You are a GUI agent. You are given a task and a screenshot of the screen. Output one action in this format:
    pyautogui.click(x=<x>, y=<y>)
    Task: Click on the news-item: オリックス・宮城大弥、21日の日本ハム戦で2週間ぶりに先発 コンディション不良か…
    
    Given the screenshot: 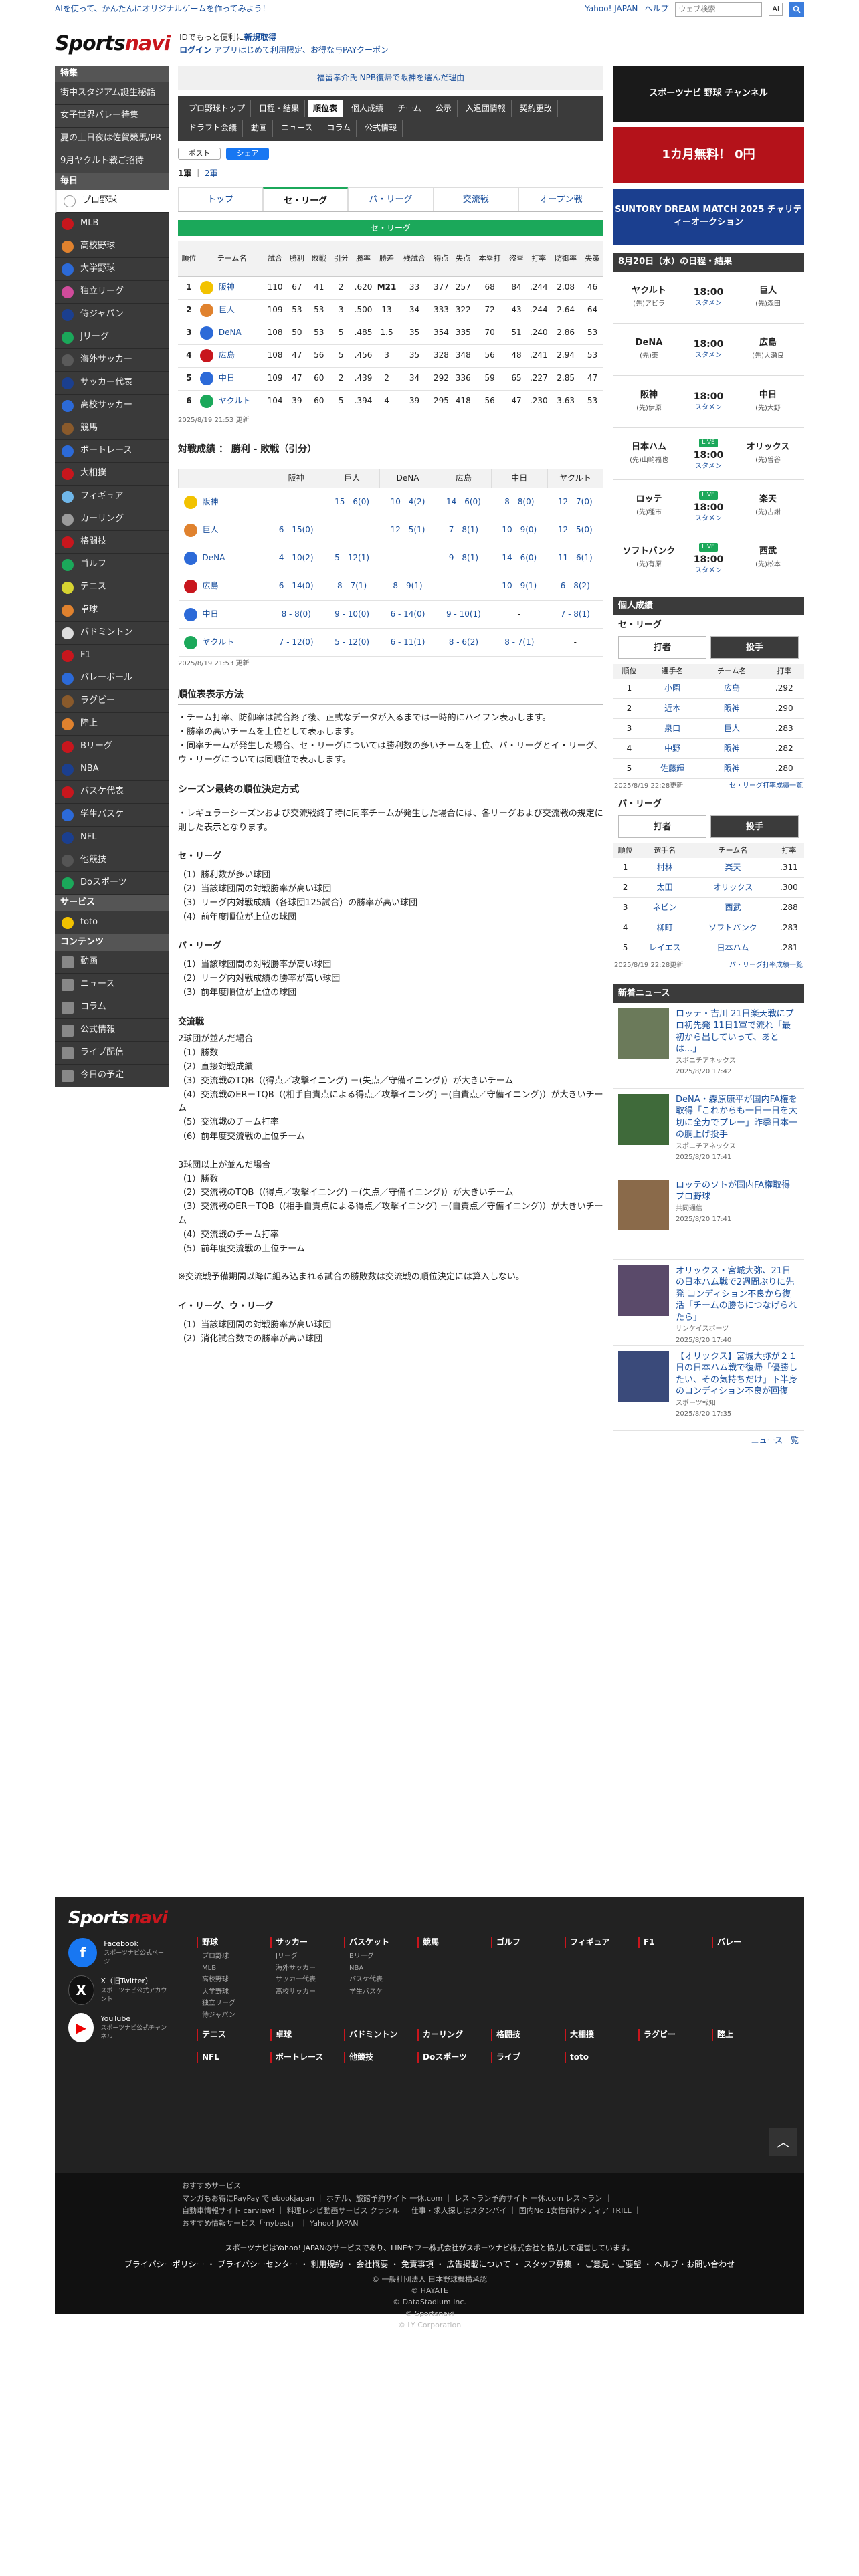 What is the action you would take?
    pyautogui.click(x=708, y=1303)
    